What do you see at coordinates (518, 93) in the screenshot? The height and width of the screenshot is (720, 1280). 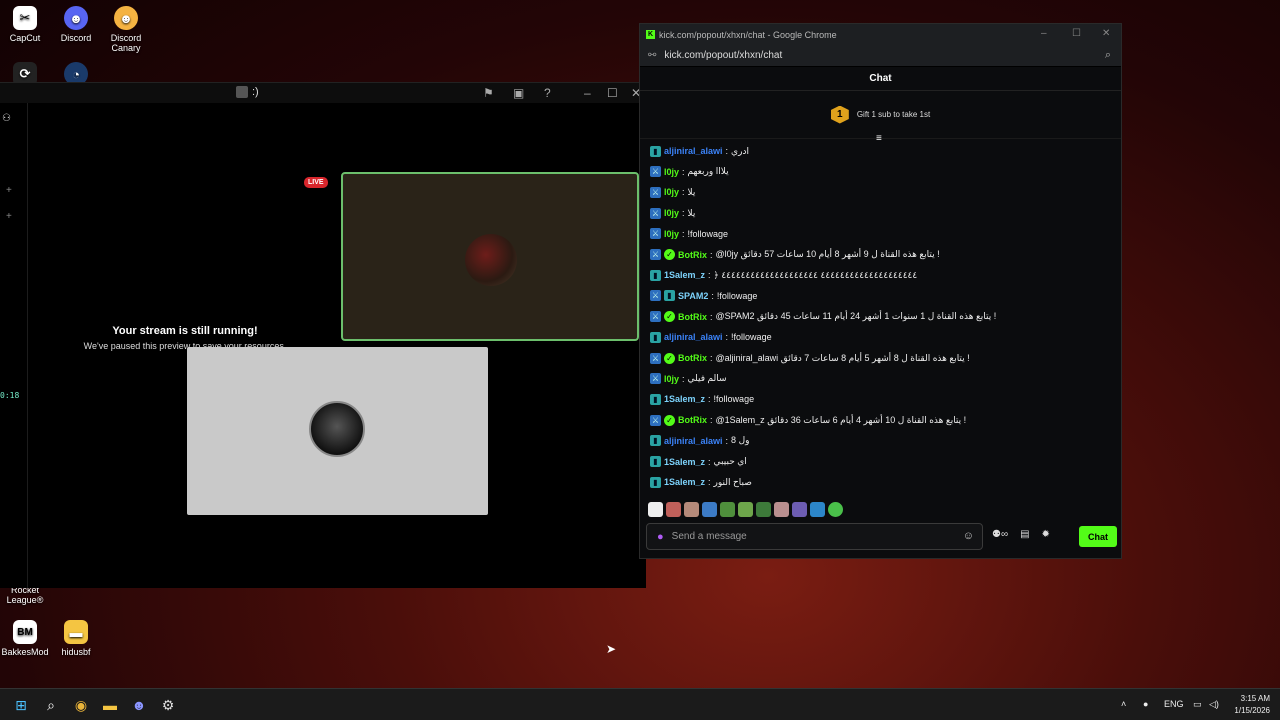 I see `inbox-icon: ▣` at bounding box center [518, 93].